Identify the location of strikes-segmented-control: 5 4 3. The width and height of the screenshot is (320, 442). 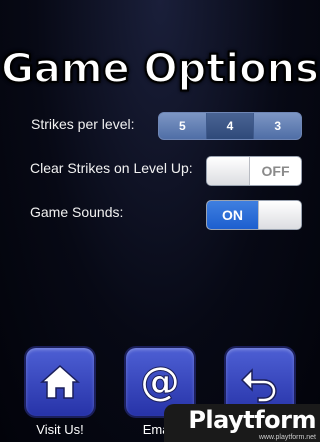
(230, 126).